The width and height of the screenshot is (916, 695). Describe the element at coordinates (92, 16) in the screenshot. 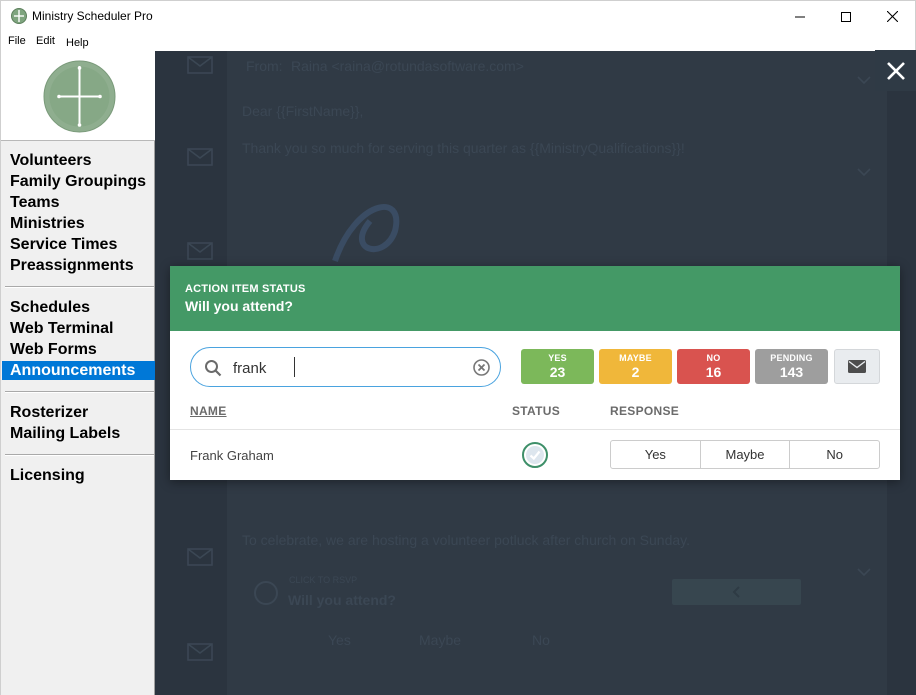

I see `window-title: Ministry Scheduler Pro` at that location.